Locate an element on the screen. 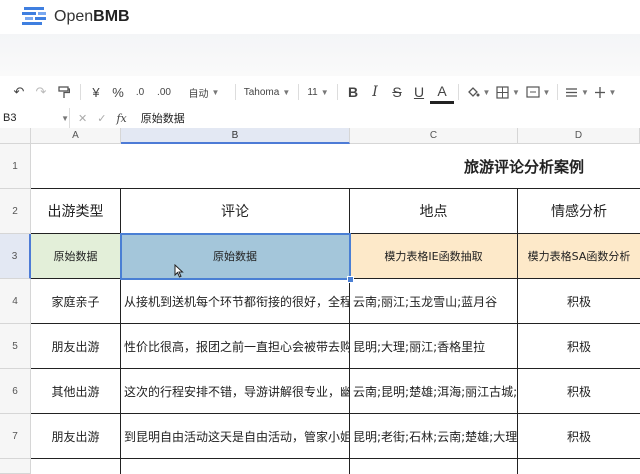 Image resolution: width=640 pixels, height=474 pixels. app-header: OpenBMB is located at coordinates (320, 17).